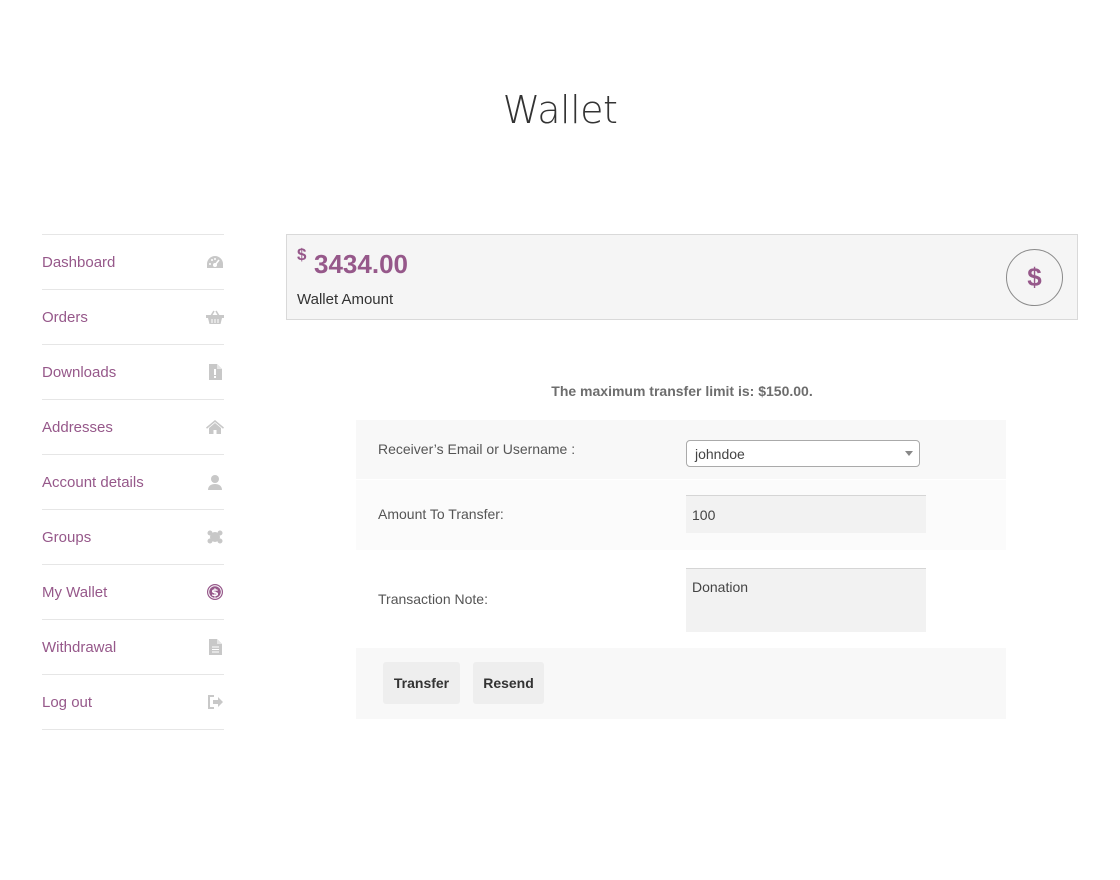 Image resolution: width=1120 pixels, height=880 pixels. Describe the element at coordinates (441, 514) in the screenshot. I see `amount-label: Amount To Transfer:` at that location.